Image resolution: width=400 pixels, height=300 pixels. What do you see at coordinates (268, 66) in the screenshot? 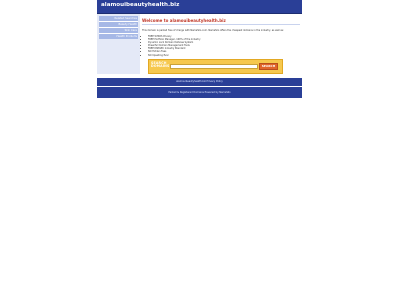
I see `search-button: SEARCH` at bounding box center [268, 66].